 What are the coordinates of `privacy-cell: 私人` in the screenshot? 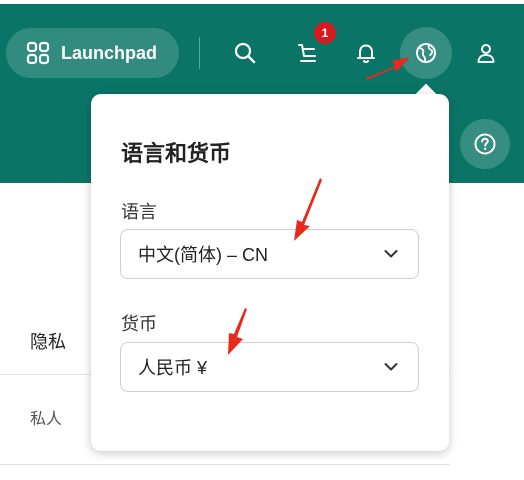 It's located at (46, 418).